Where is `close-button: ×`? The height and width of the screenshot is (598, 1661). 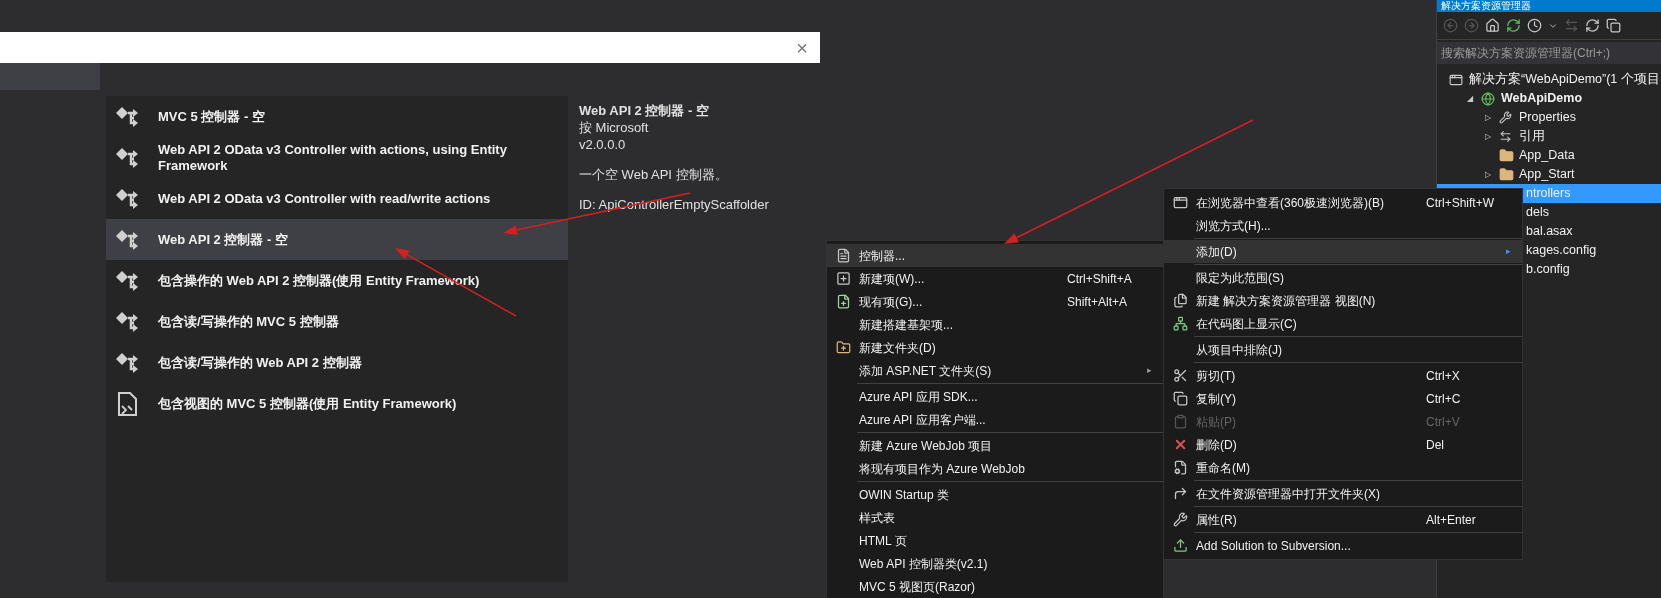
close-button: × is located at coordinates (802, 47).